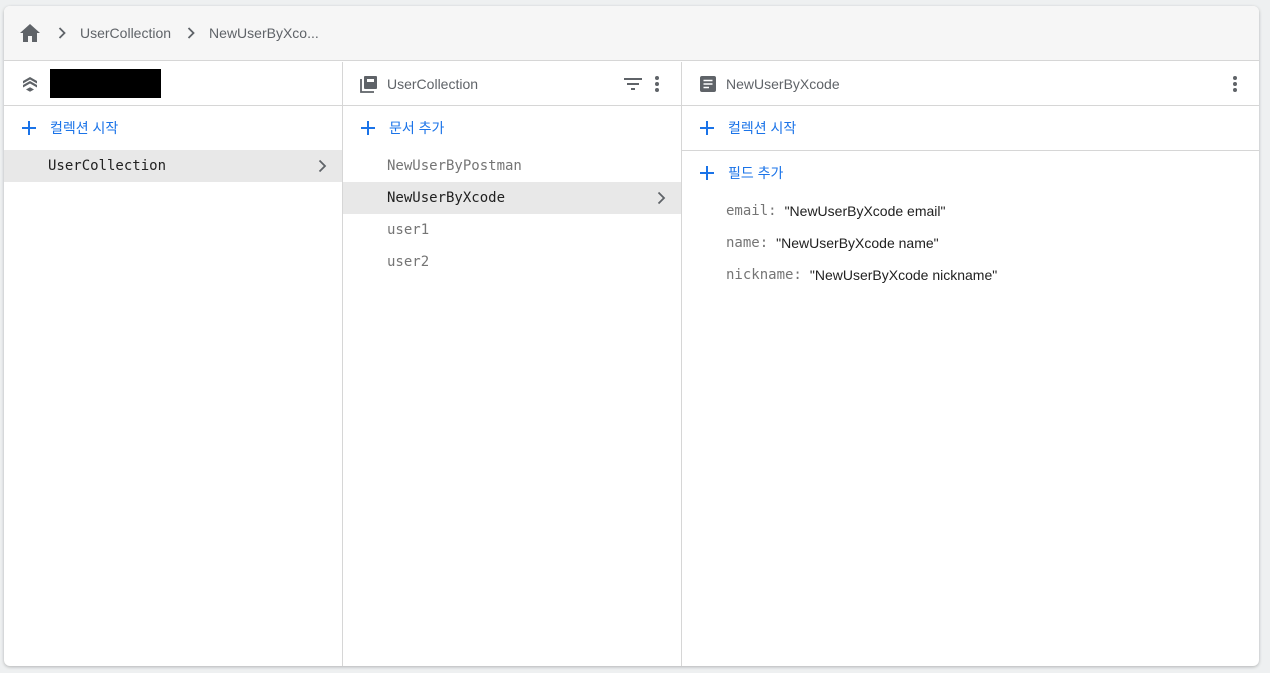  I want to click on field-key: email:, so click(751, 211).